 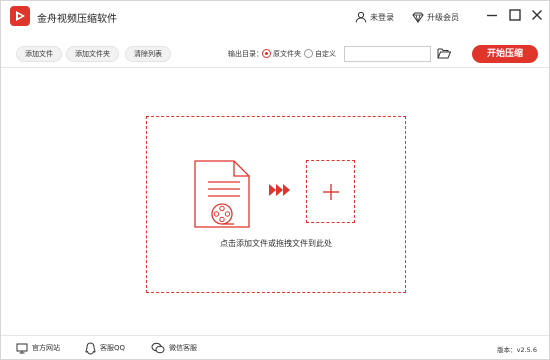 I want to click on browse-folder-button, so click(x=444, y=53).